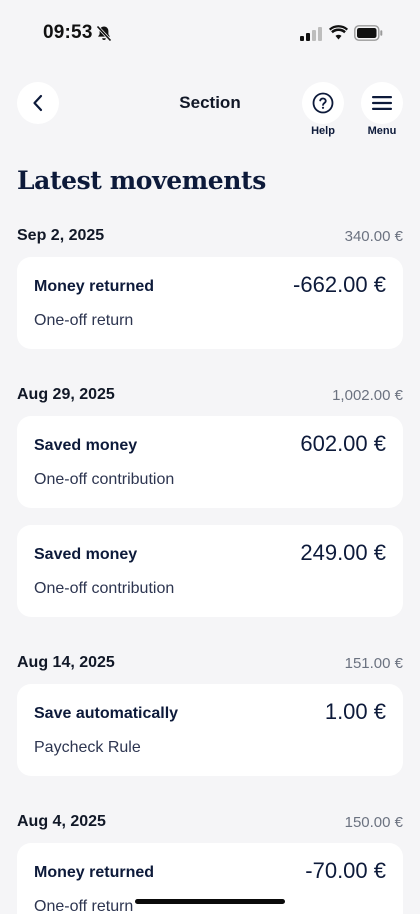 The image size is (420, 914). I want to click on movement-amount: 1.00 €, so click(355, 711).